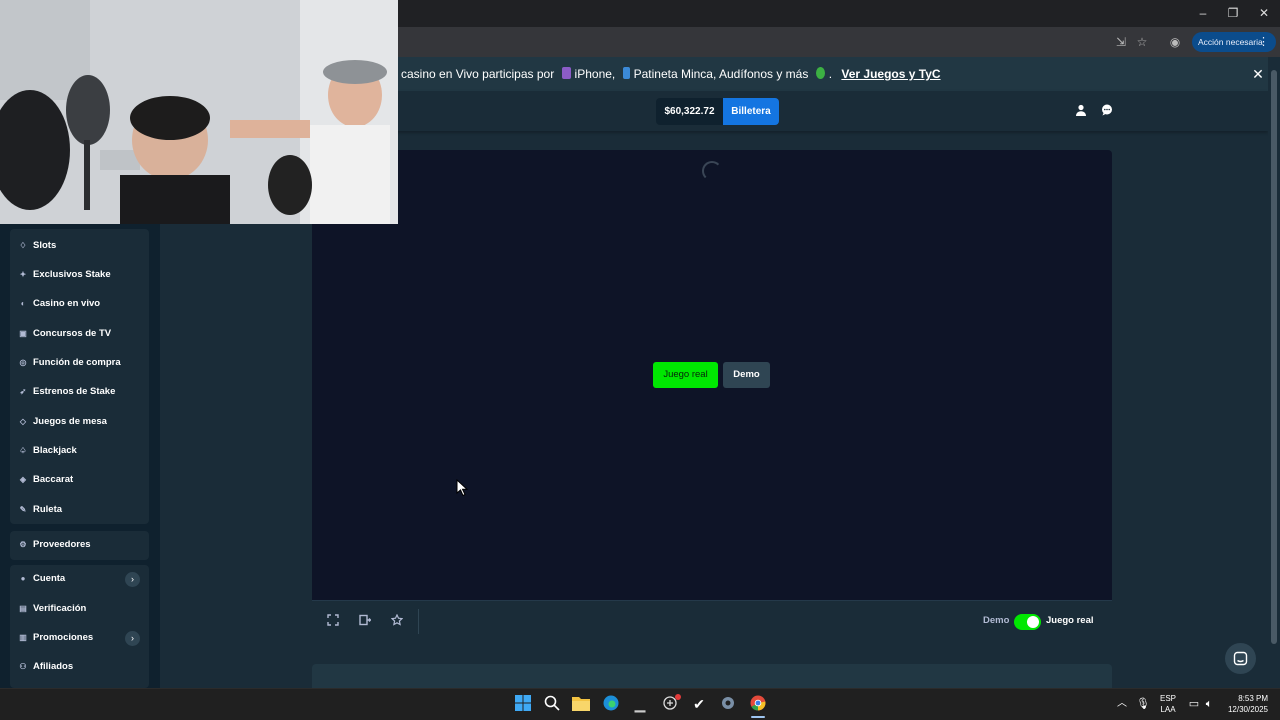  What do you see at coordinates (23, 391) in the screenshot?
I see `rocket-icon: ➶` at bounding box center [23, 391].